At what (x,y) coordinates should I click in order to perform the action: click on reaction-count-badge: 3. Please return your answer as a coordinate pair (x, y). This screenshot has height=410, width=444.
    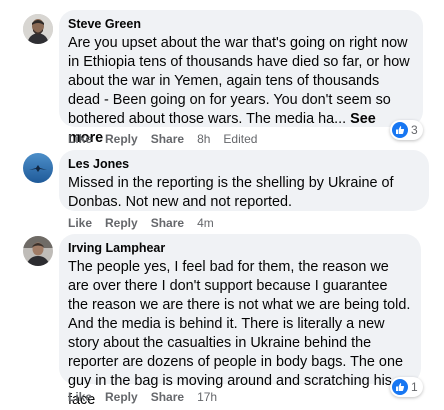
    Looking at the image, I should click on (406, 130).